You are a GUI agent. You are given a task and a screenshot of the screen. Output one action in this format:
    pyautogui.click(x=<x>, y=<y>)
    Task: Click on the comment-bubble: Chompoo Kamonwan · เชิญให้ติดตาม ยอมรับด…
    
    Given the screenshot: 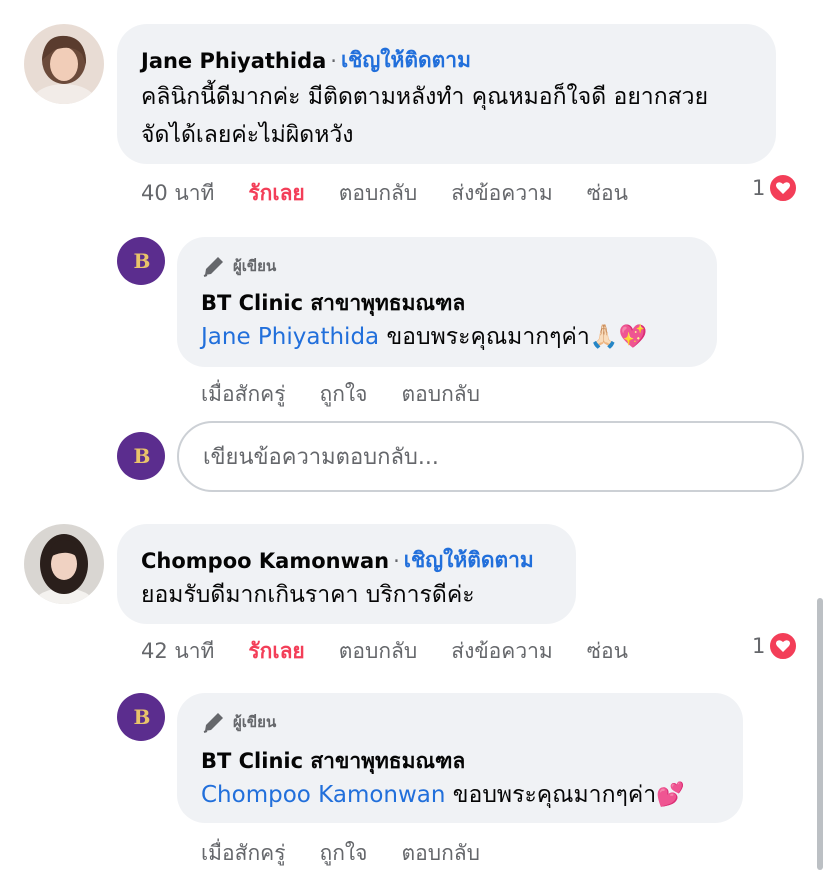 What is the action you would take?
    pyautogui.click(x=346, y=574)
    